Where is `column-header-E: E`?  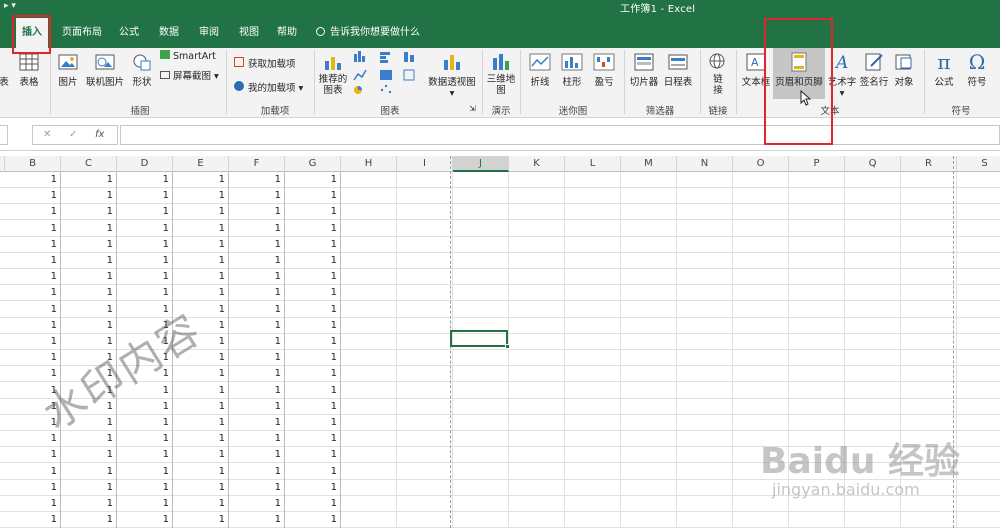
column-header-E: E is located at coordinates (201, 164).